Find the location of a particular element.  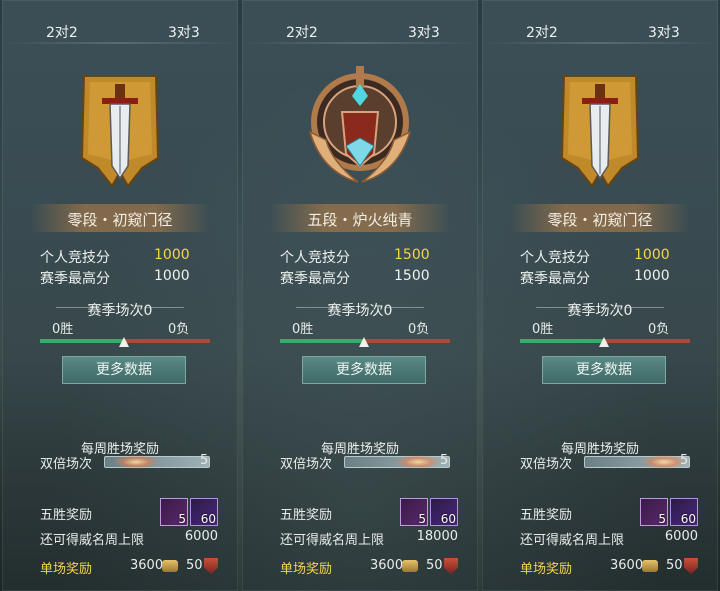

limit-value: 18000 is located at coordinates (437, 536).